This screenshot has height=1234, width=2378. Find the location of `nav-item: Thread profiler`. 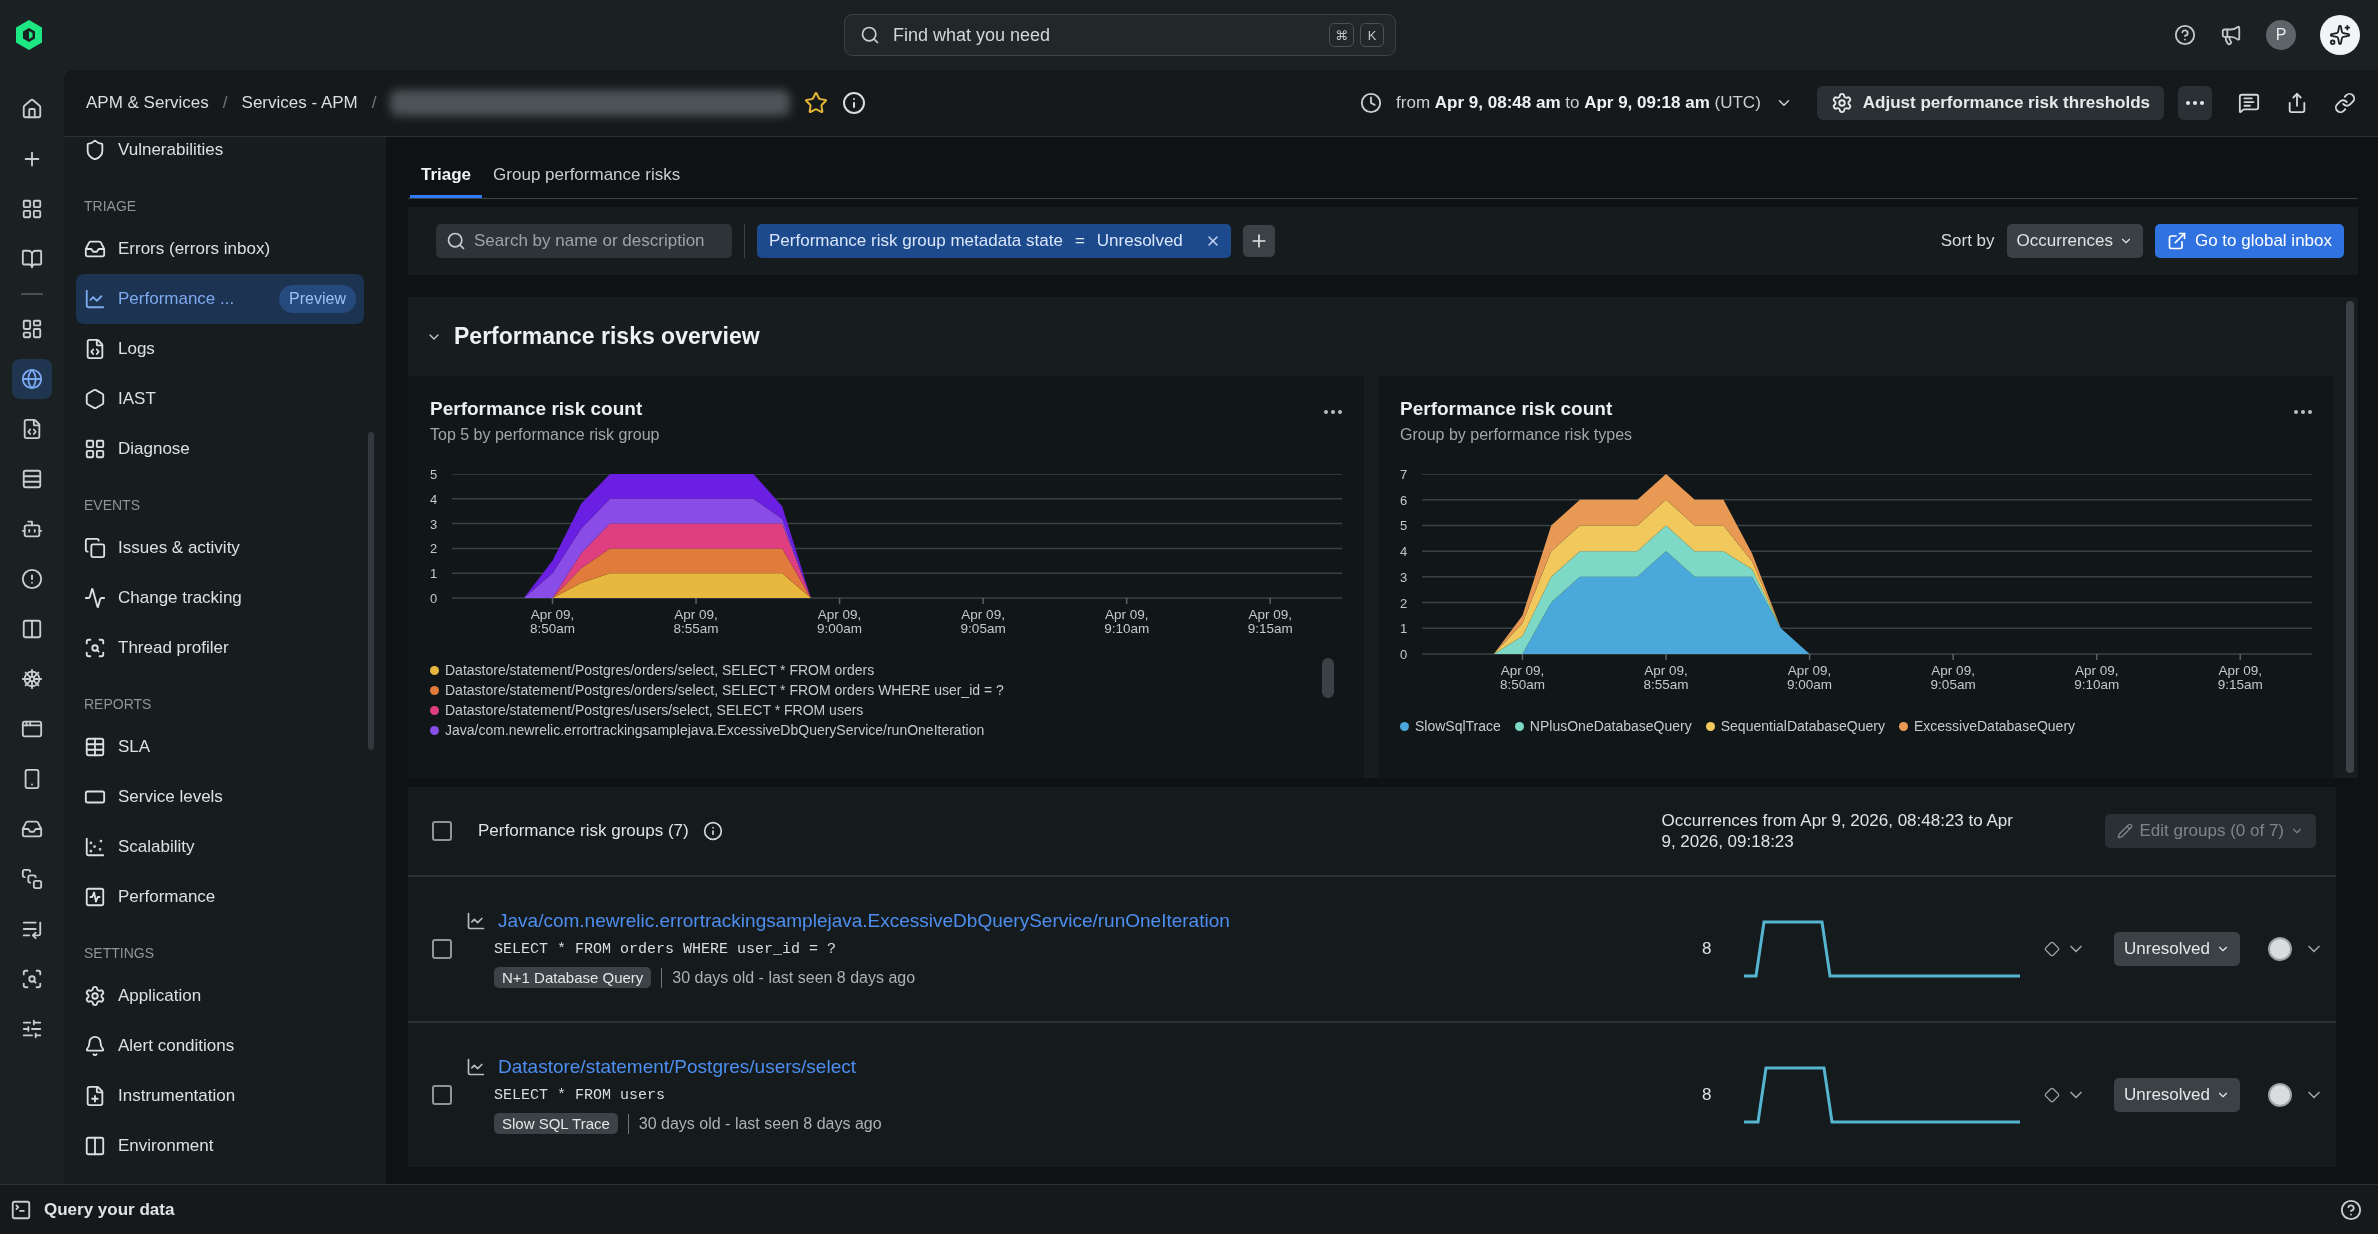

nav-item: Thread profiler is located at coordinates (220, 648).